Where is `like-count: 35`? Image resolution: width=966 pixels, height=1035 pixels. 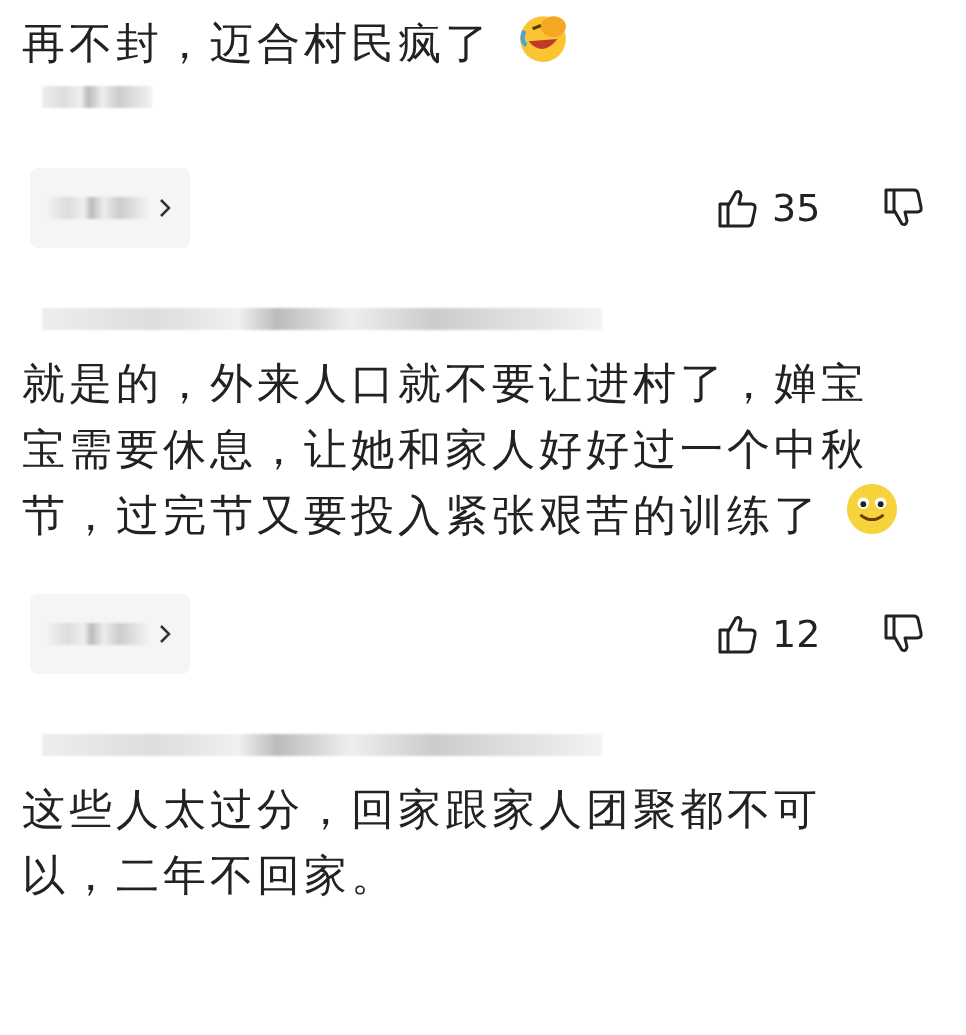 like-count: 35 is located at coordinates (797, 208).